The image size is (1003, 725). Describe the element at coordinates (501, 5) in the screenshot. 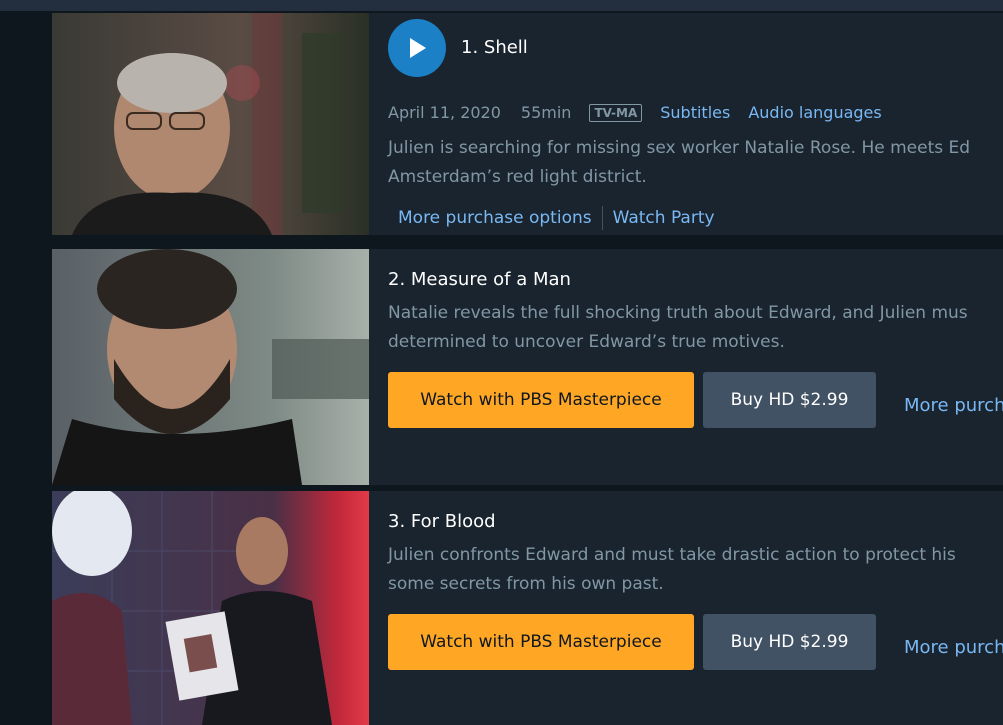

I see `top-bar` at that location.